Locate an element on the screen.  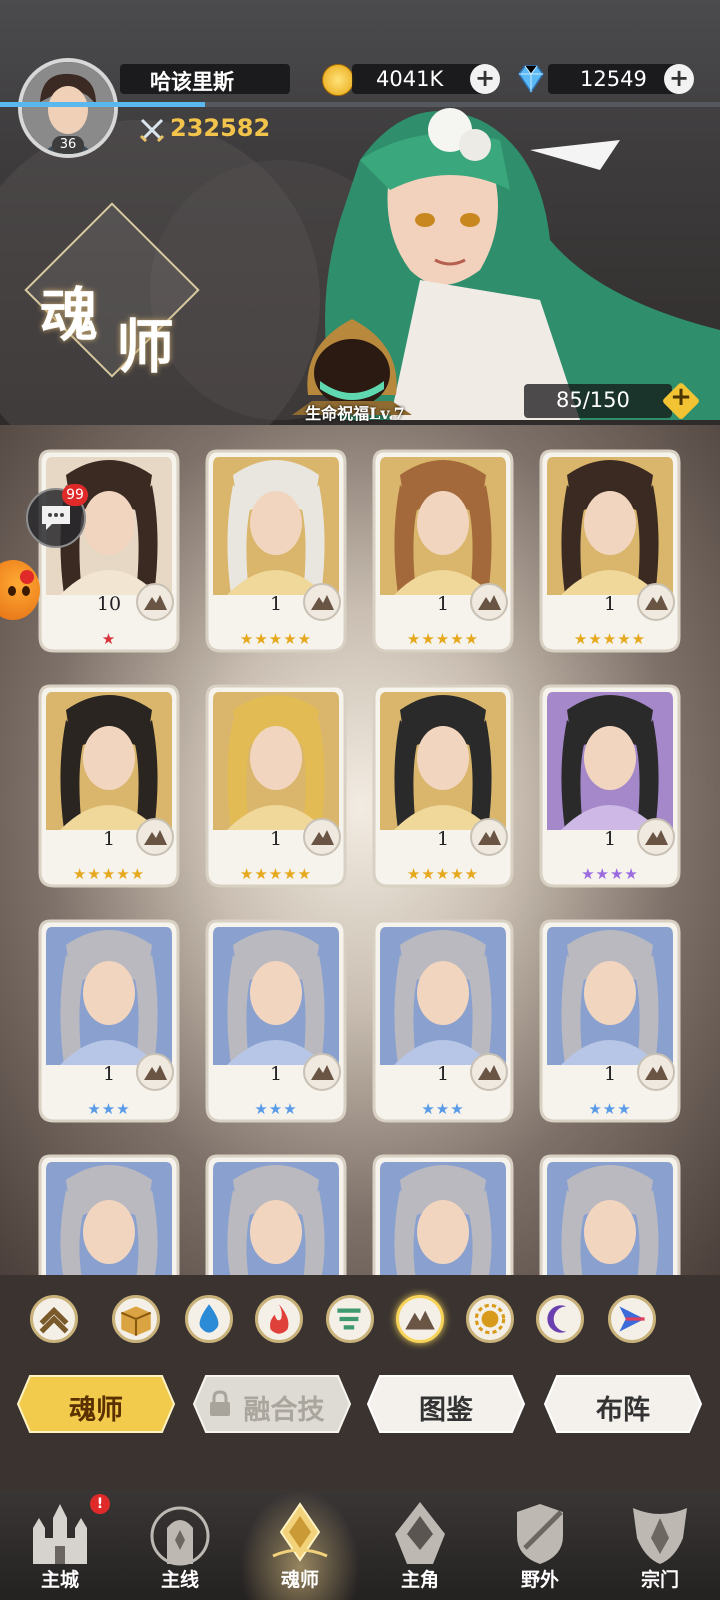
nav-city: ! 主城 is located at coordinates (60, 1545).